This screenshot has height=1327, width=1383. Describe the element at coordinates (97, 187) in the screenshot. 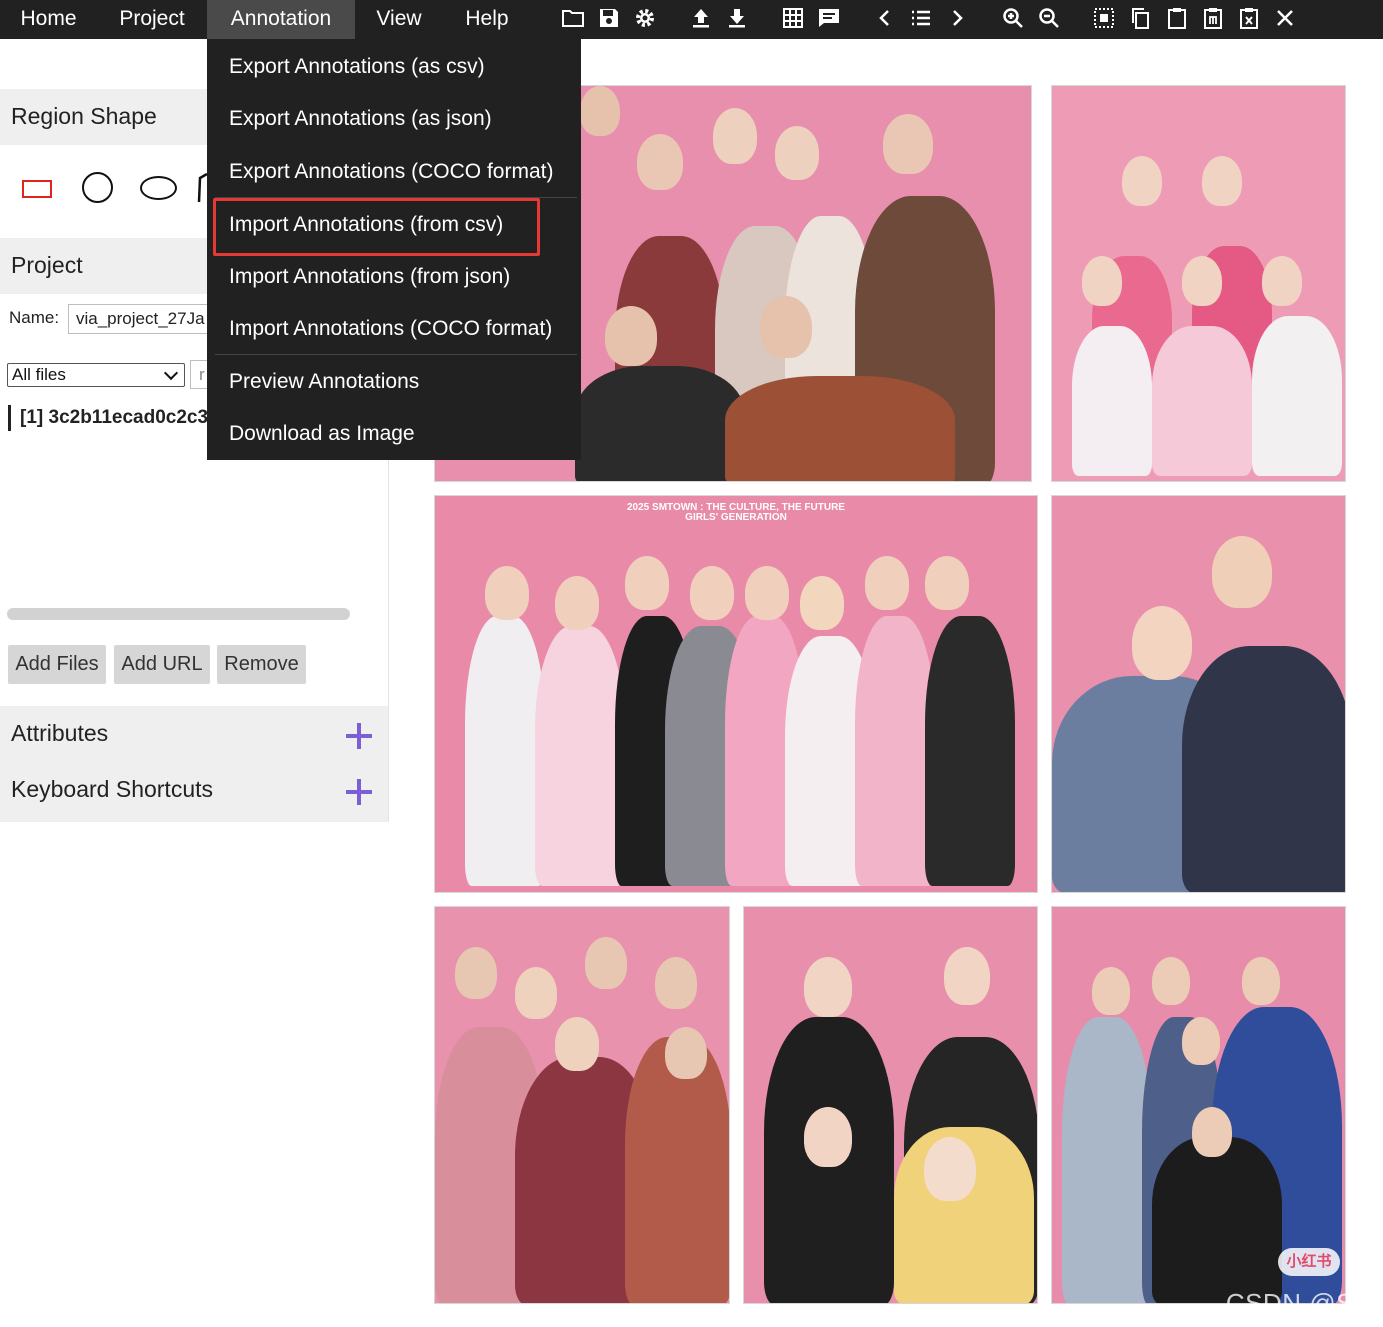

I see `circle-shape-icon` at that location.